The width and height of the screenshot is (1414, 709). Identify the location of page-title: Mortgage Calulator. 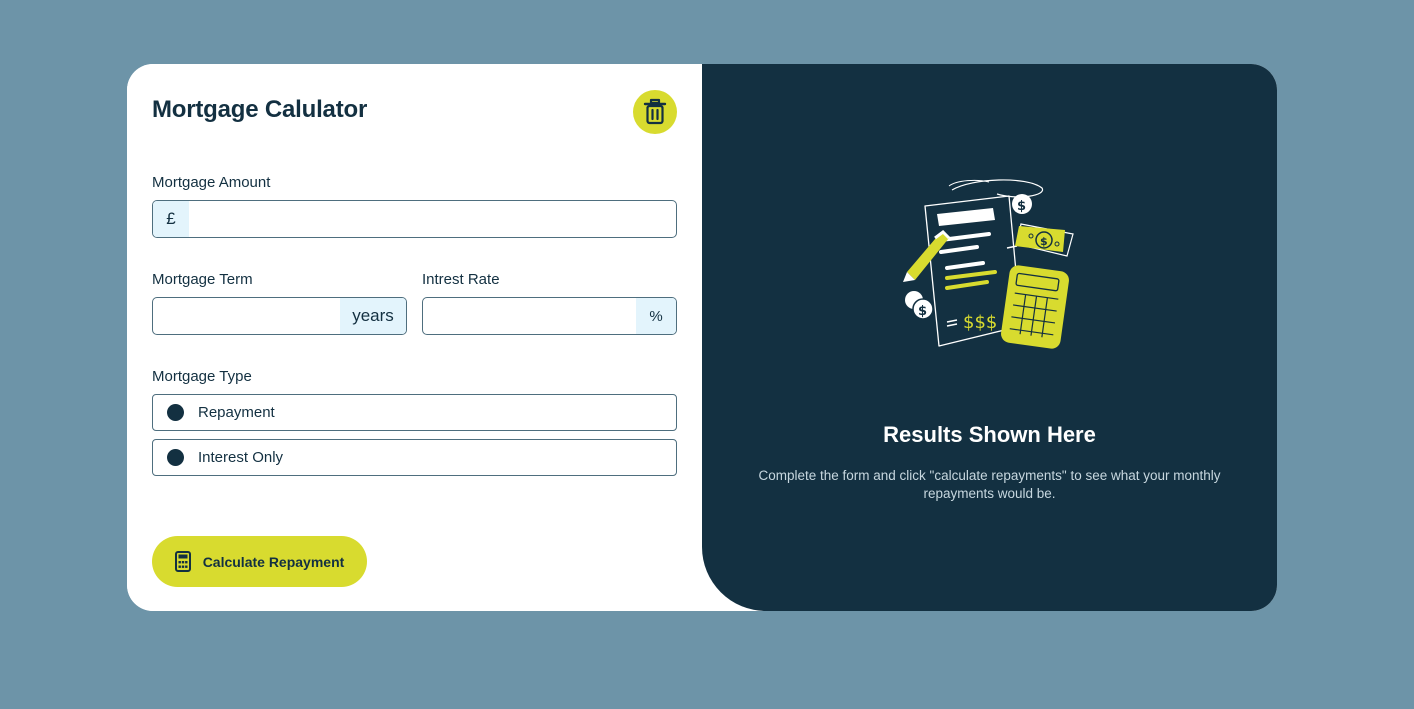
(260, 109).